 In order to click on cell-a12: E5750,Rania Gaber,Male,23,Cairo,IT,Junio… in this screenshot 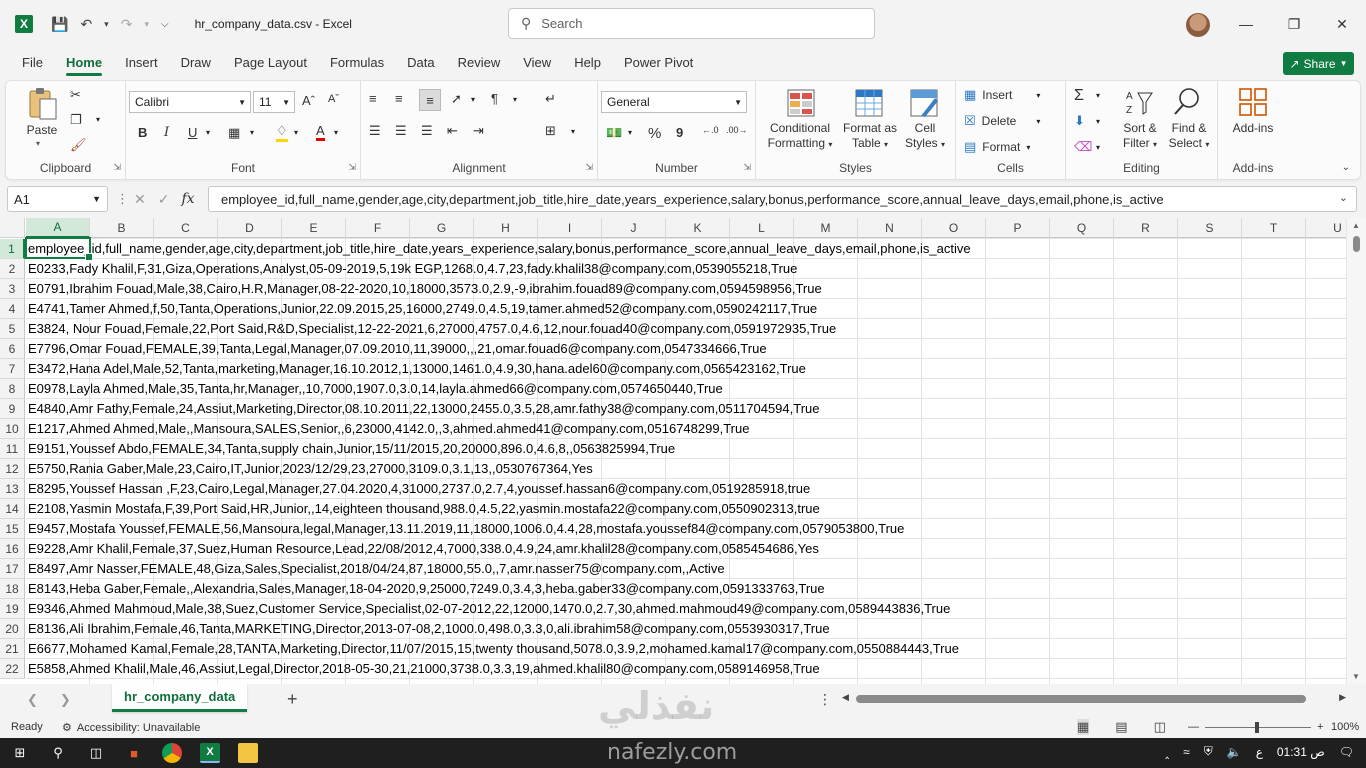, I will do `click(310, 469)`.